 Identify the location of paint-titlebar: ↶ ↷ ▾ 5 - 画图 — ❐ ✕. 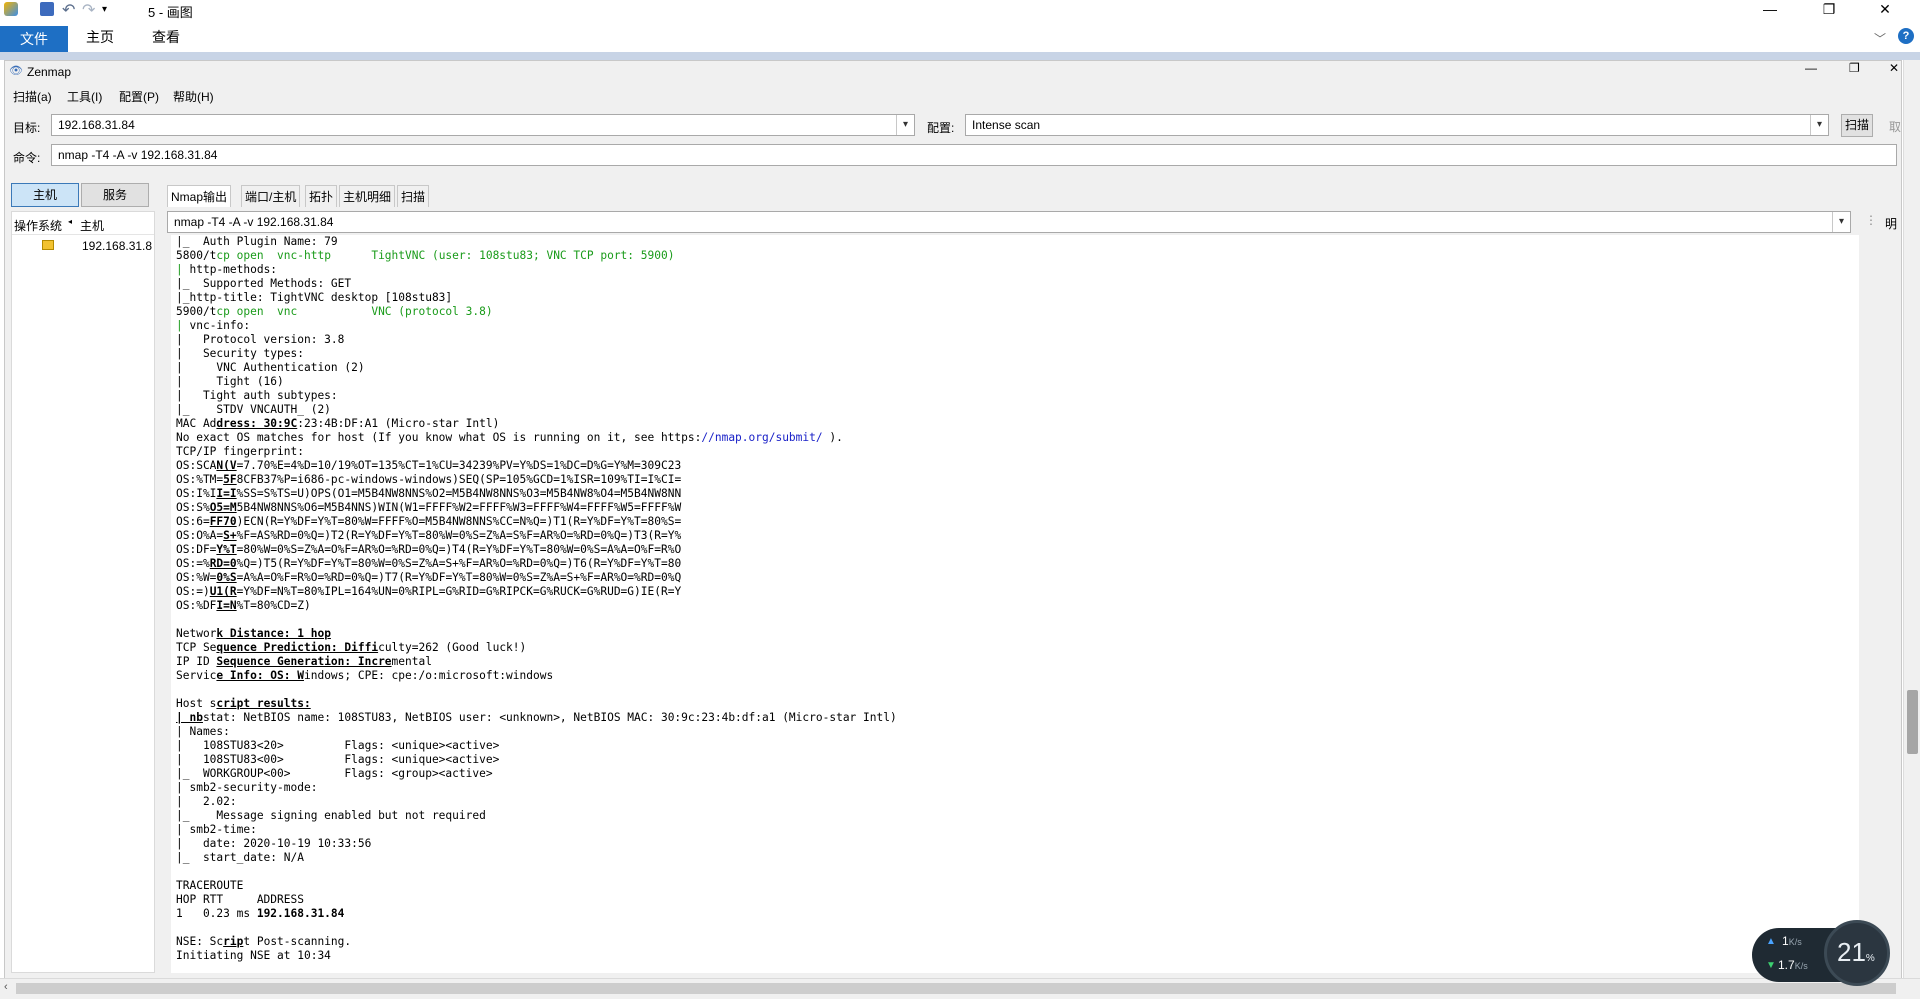
(960, 11).